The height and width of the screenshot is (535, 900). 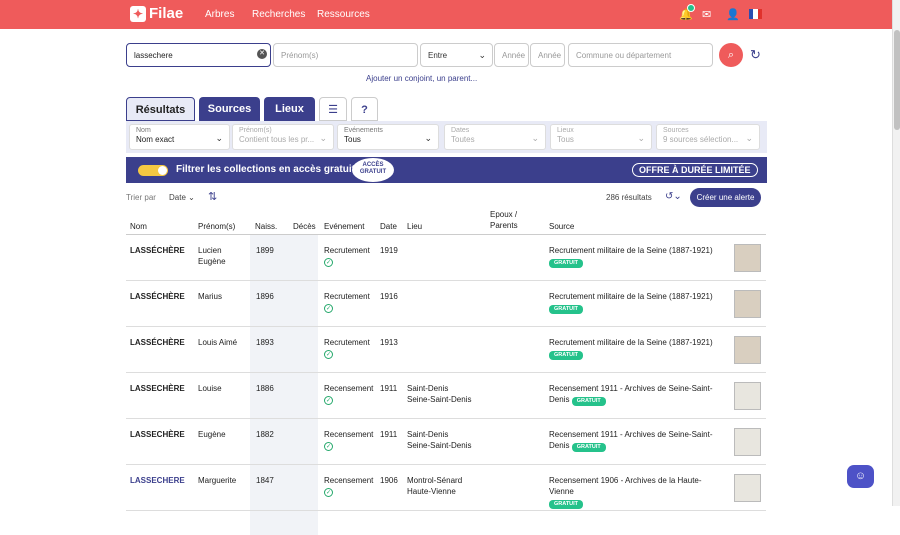 I want to click on year-from-input: Année, so click(x=511, y=55).